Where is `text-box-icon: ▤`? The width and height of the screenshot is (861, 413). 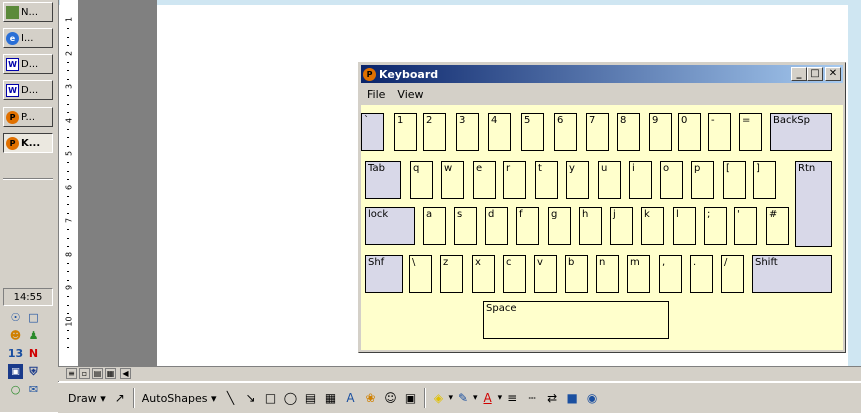
text-box-icon: ▤ is located at coordinates (311, 398).